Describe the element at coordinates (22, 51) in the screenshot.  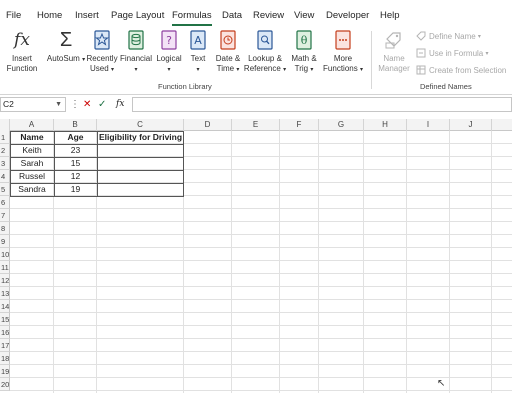
I see `insert-function-button: fx Insert Function` at that location.